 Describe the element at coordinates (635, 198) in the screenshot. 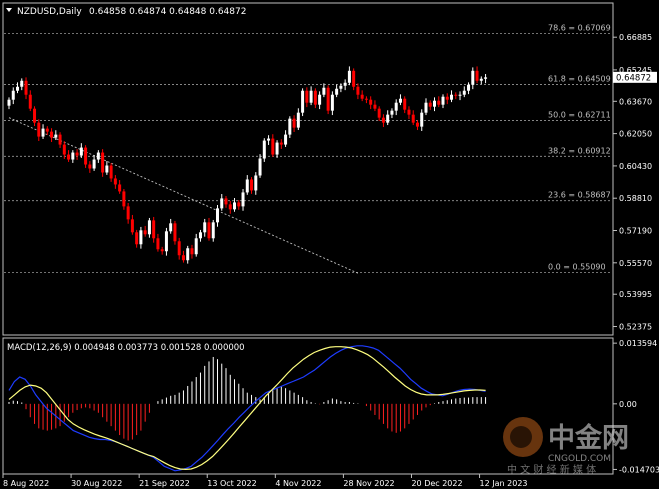

I see `price-tick-label: 0.58810` at that location.